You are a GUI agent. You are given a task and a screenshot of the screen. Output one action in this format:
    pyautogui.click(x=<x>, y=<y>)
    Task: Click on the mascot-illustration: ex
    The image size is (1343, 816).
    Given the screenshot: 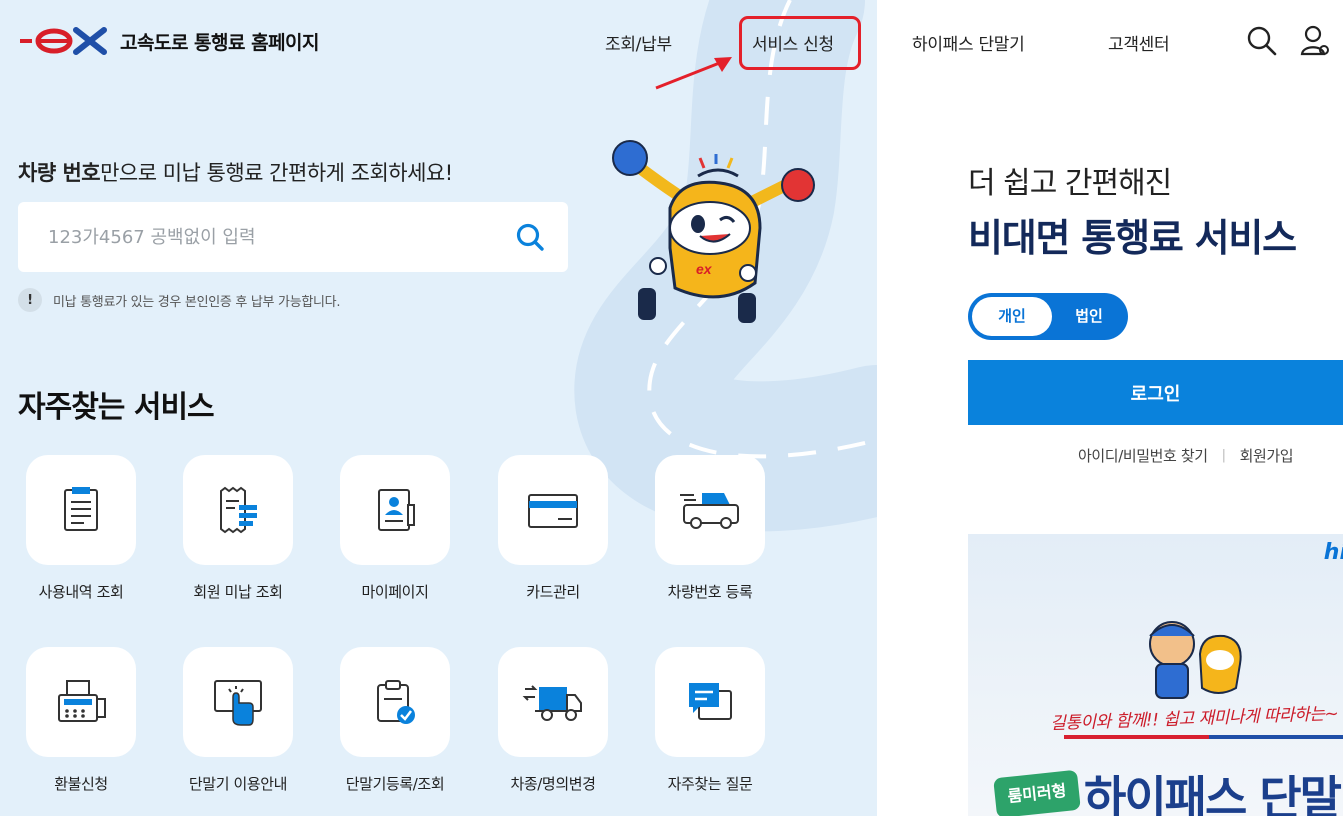 What is the action you would take?
    pyautogui.click(x=713, y=231)
    